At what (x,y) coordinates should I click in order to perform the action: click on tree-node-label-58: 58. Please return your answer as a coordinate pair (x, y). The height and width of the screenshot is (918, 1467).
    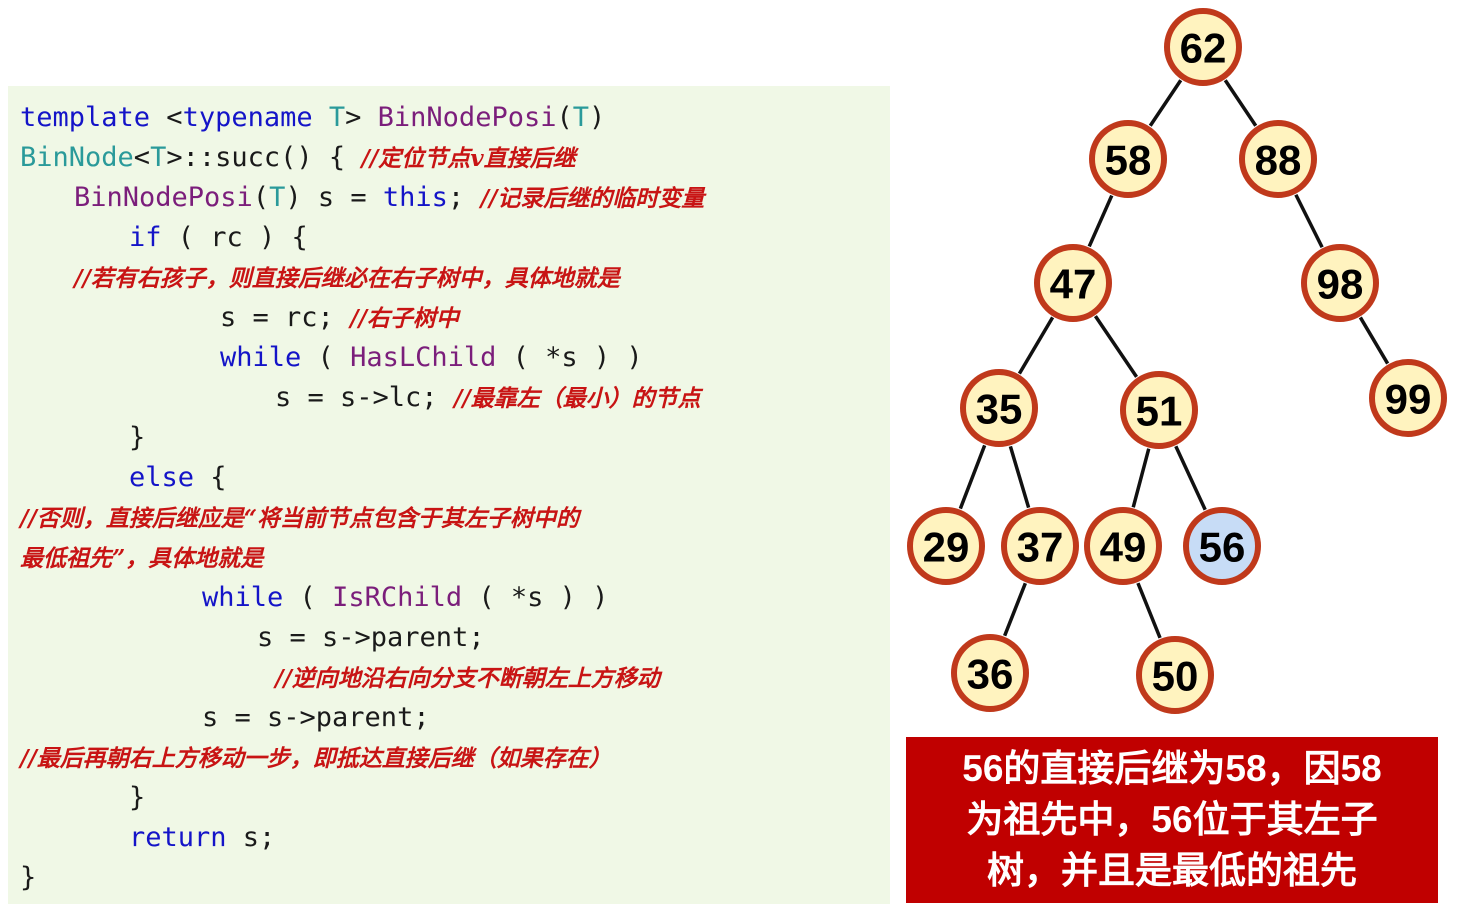
    Looking at the image, I should click on (1128, 160).